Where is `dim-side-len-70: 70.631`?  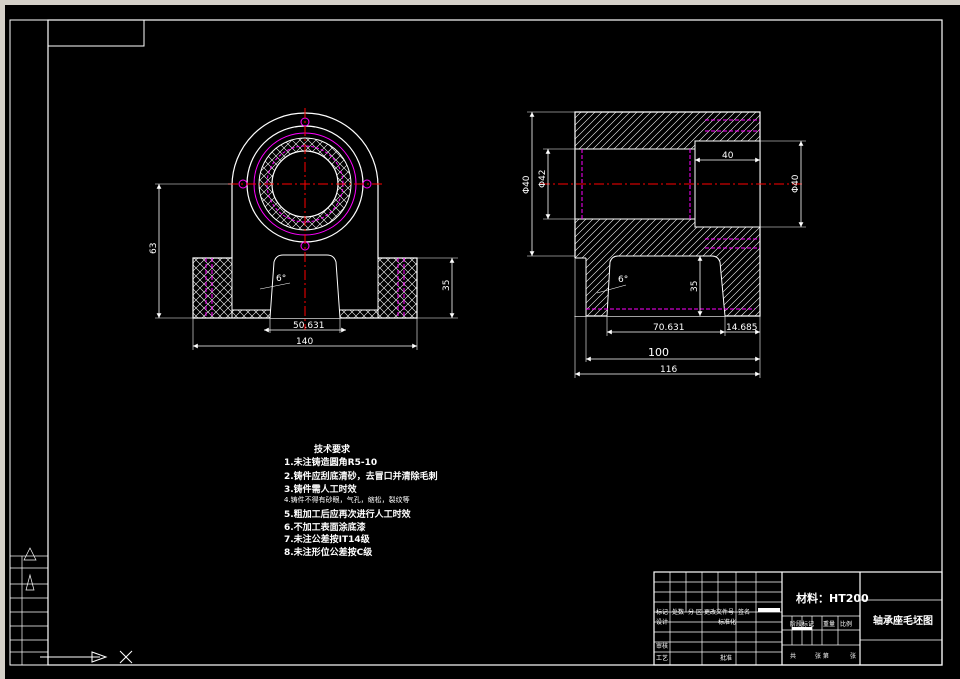
dim-side-len-70: 70.631 is located at coordinates (669, 328).